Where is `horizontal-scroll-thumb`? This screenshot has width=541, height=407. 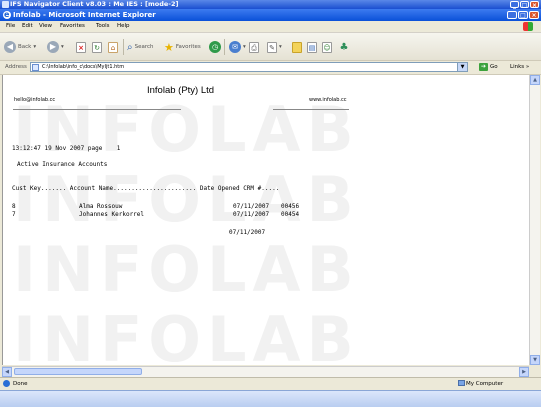 horizontal-scroll-thumb is located at coordinates (78, 371).